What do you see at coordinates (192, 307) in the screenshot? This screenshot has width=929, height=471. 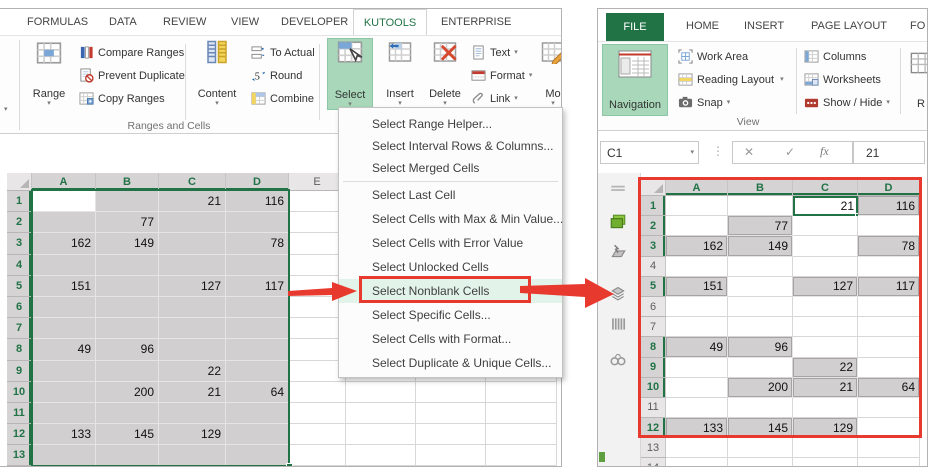 I see `cell-C6` at bounding box center [192, 307].